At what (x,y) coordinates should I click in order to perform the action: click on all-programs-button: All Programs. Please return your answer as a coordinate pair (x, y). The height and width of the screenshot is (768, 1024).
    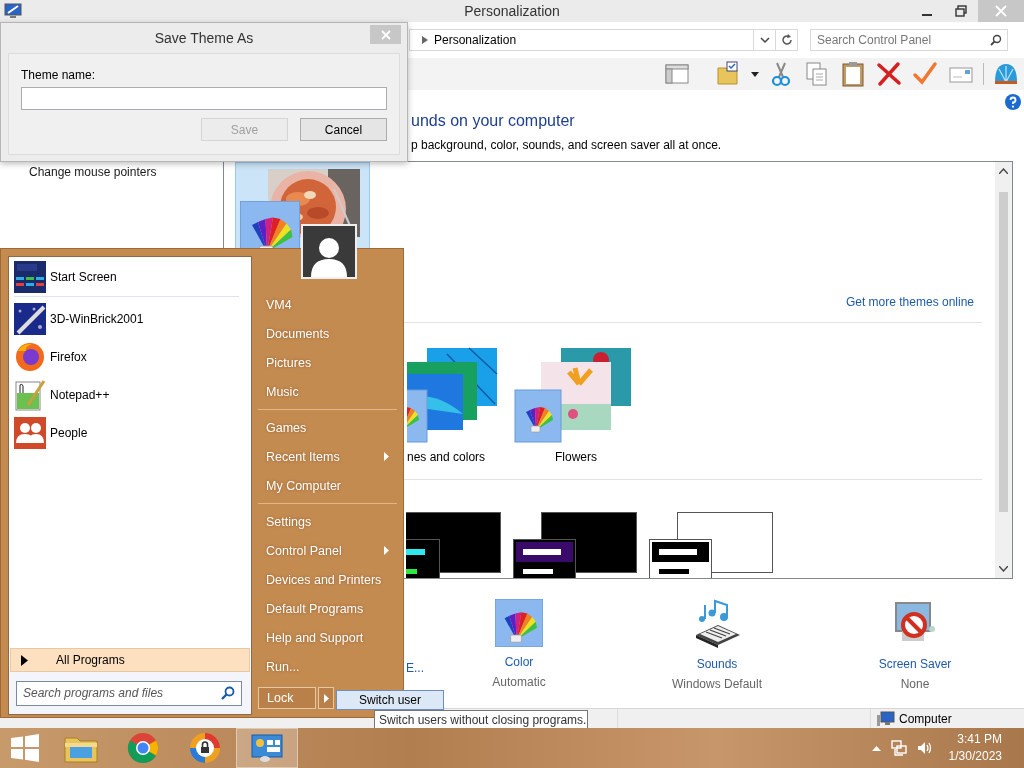
    Looking at the image, I should click on (130, 660).